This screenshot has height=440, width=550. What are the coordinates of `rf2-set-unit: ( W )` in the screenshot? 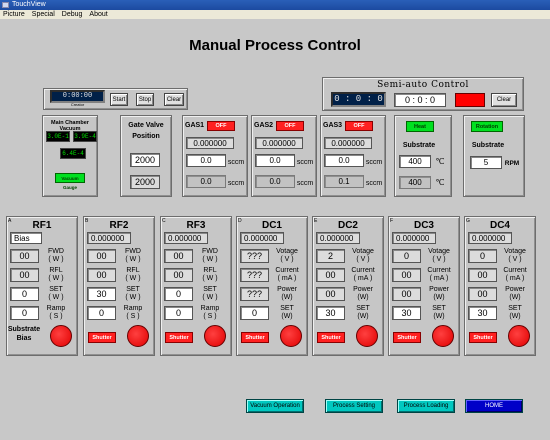 It's located at (133, 297).